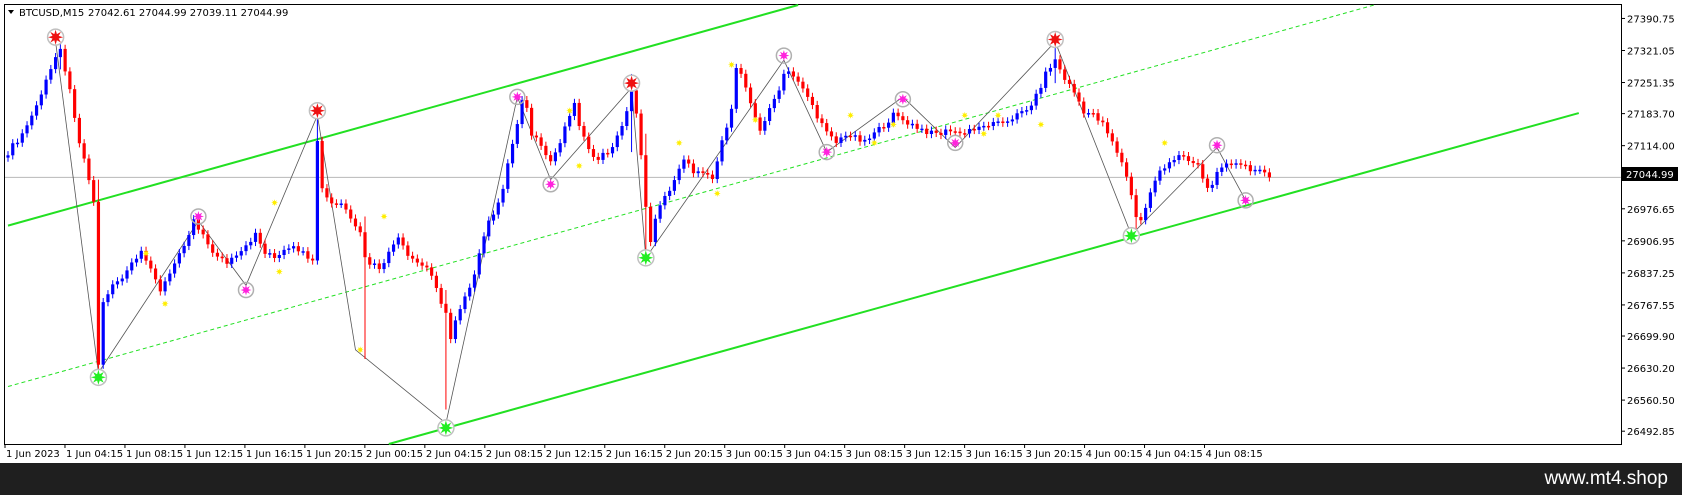  Describe the element at coordinates (154, 454) in the screenshot. I see `x-tick-label: 1 Jun 08:15` at that location.